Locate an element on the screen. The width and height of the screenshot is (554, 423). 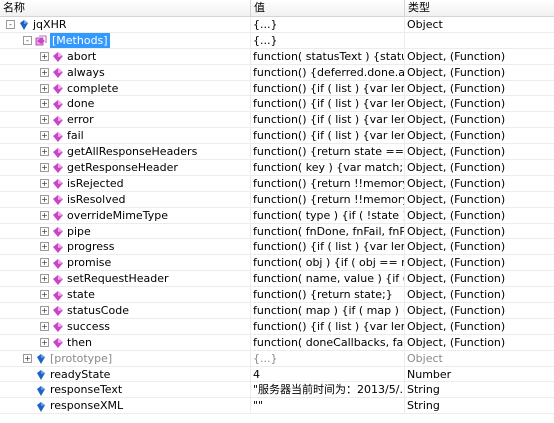
row-name-cell: + getAllResponseHeaders is located at coordinates (125, 152).